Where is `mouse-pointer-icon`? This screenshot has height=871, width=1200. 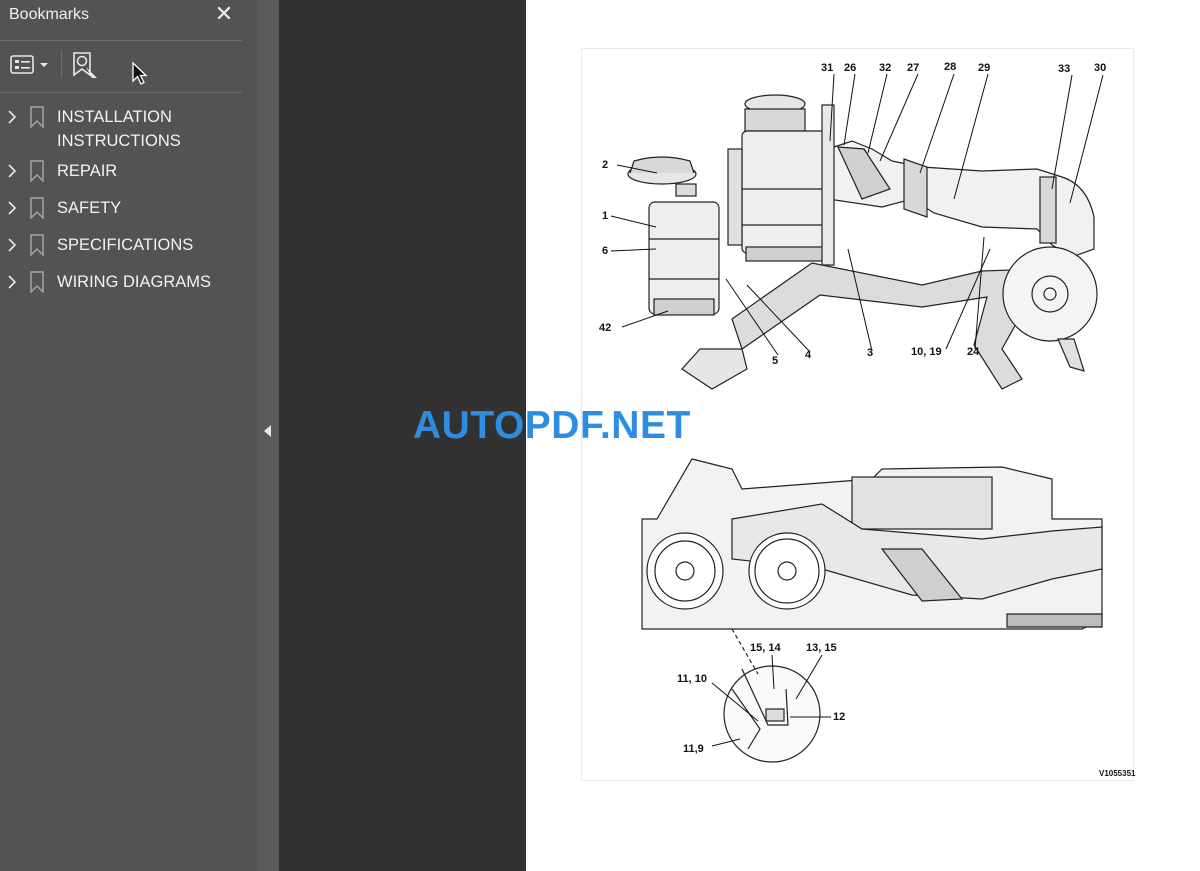
mouse-pointer-icon is located at coordinates (140, 76).